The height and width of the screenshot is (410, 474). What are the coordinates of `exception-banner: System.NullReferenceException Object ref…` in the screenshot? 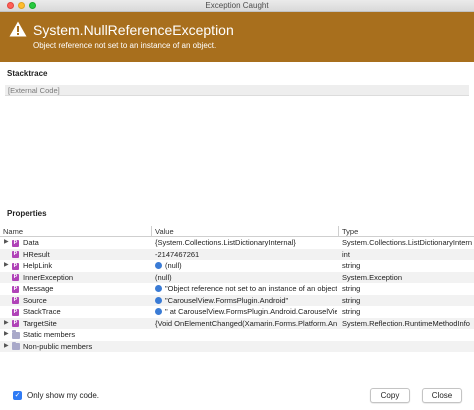 It's located at (237, 37).